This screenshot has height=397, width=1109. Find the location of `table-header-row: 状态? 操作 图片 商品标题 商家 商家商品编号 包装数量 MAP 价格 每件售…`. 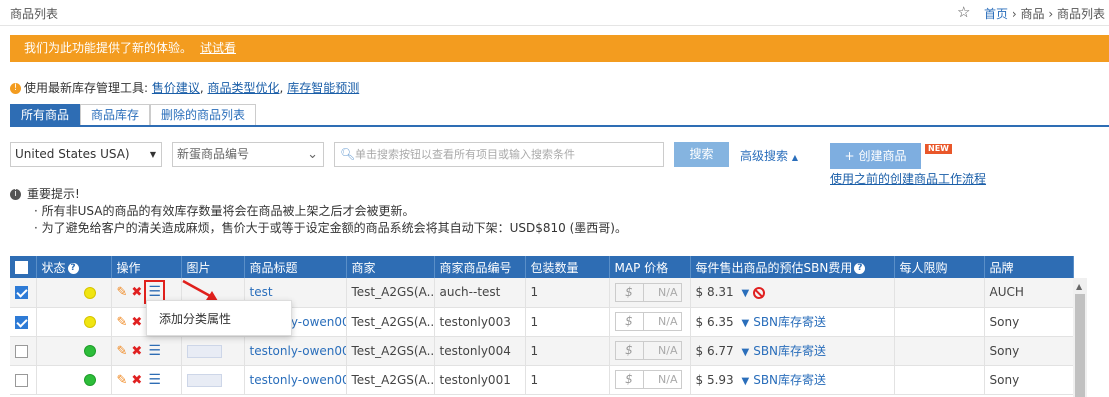

table-header-row: 状态? 操作 图片 商品标题 商家 商家商品编号 包装数量 MAP 价格 每件售… is located at coordinates (542, 267).